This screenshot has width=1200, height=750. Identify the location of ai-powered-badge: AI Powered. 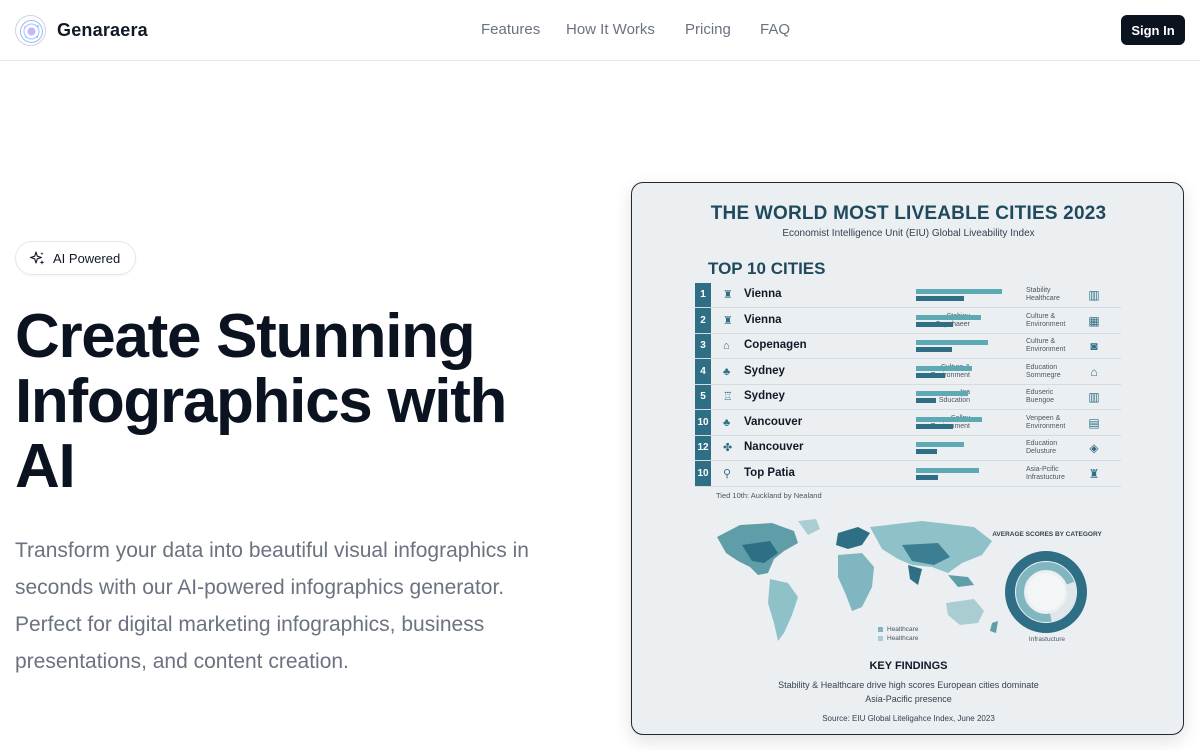
(76, 258).